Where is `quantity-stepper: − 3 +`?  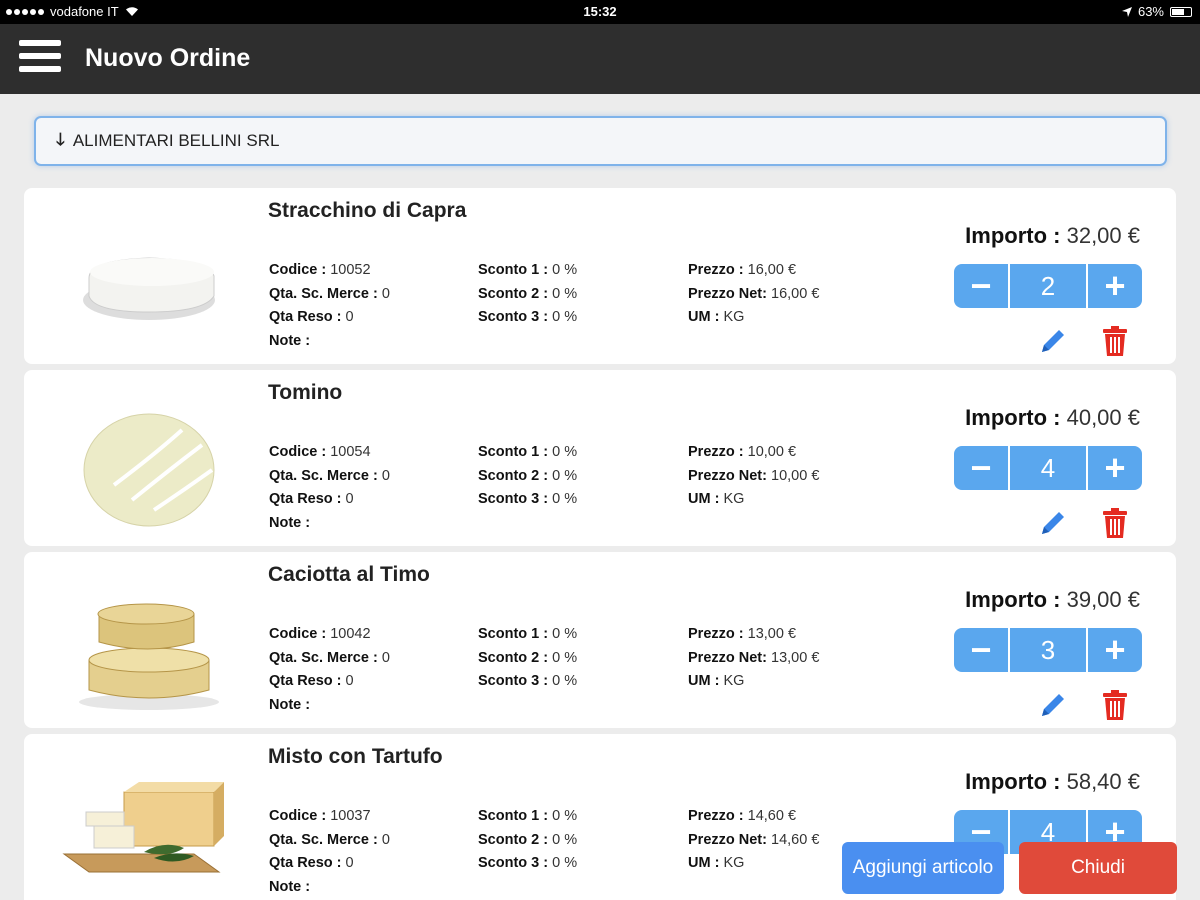
quantity-stepper: − 3 + is located at coordinates (1049, 650).